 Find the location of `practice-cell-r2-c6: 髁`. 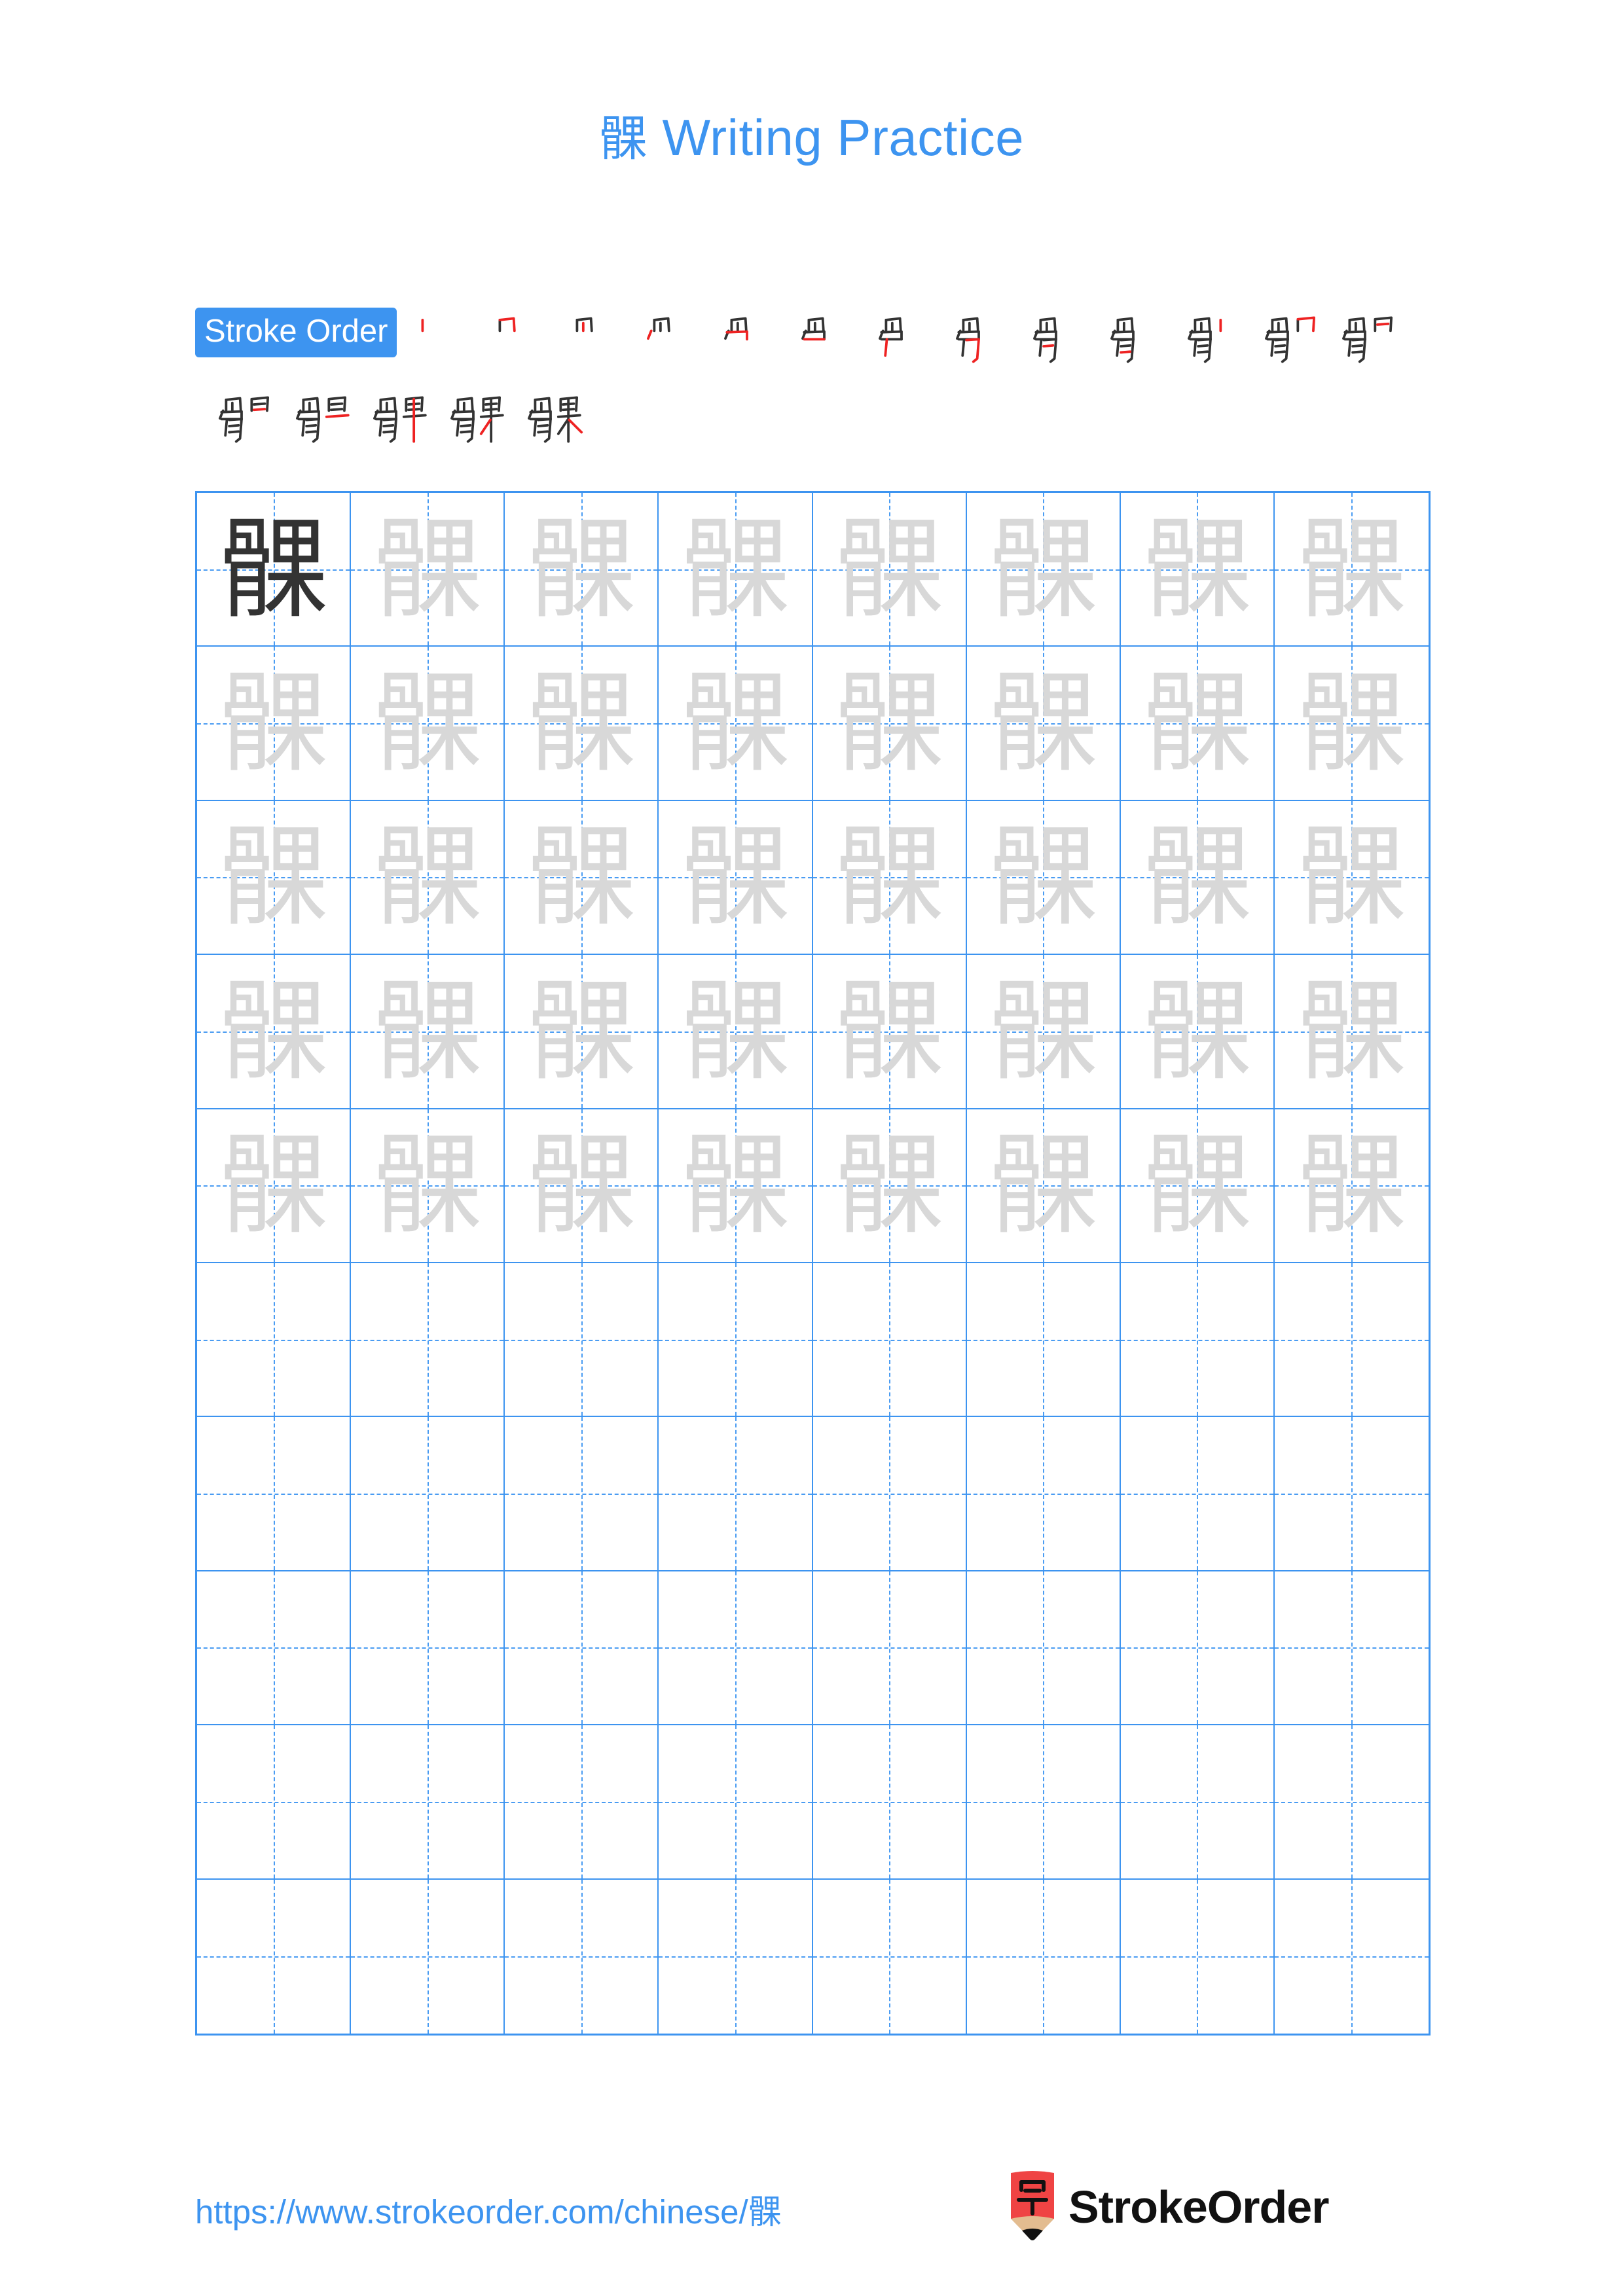

practice-cell-r2-c6: 髁 is located at coordinates (1043, 724).